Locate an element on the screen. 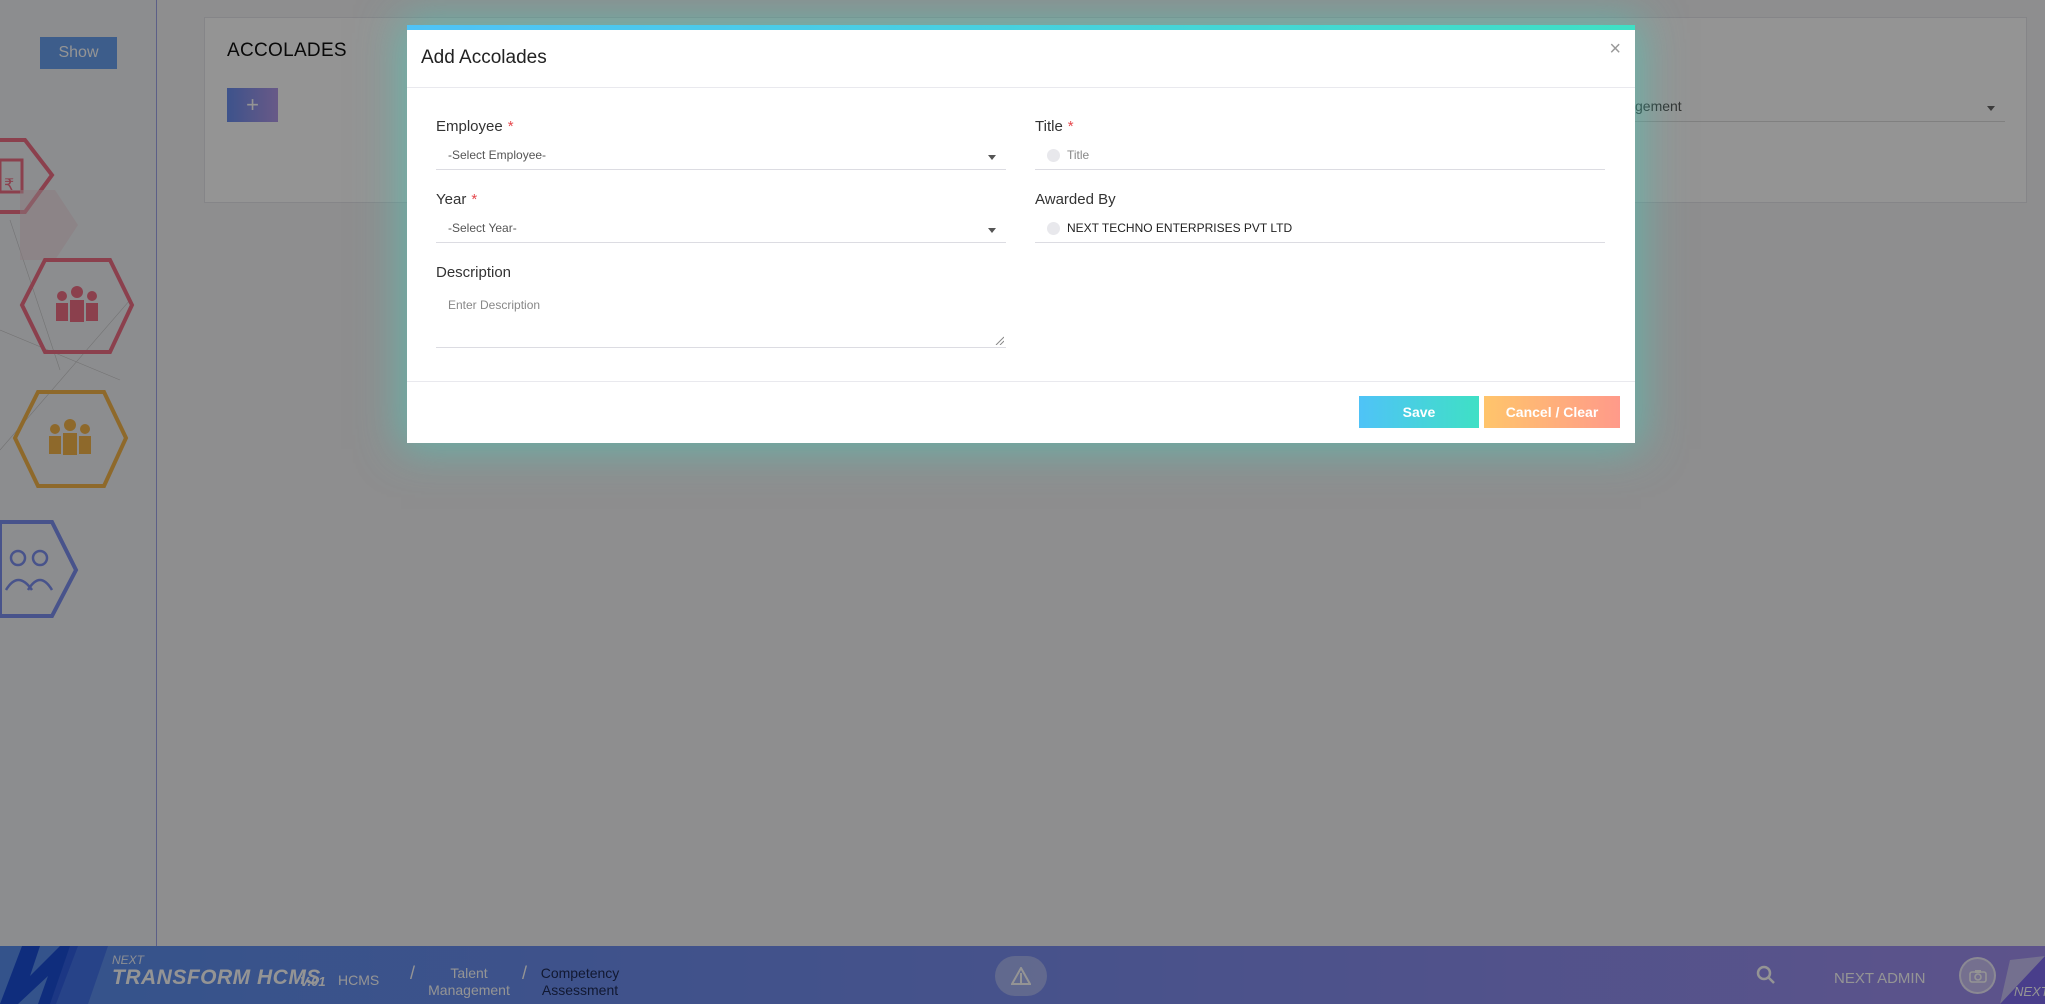 The image size is (2045, 1004). employee-select-value: -Select Employee- is located at coordinates (497, 155).